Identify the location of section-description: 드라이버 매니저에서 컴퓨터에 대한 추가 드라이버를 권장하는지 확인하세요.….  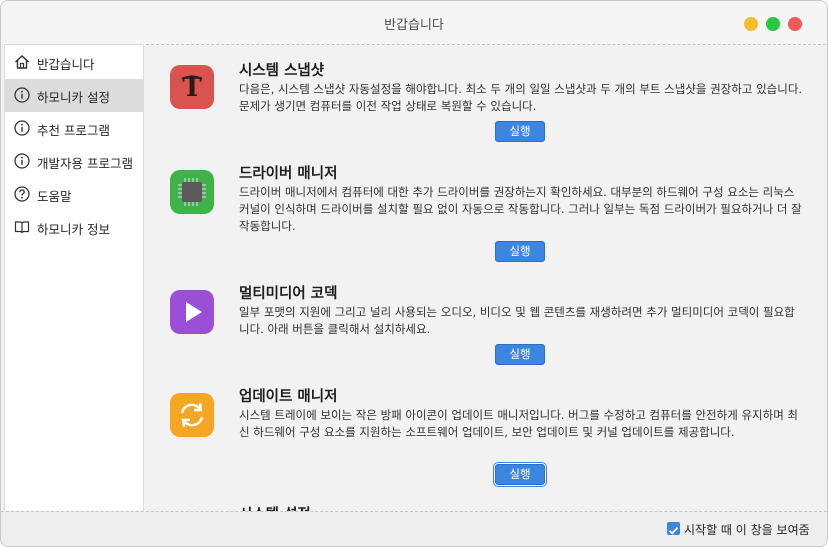
(520, 209).